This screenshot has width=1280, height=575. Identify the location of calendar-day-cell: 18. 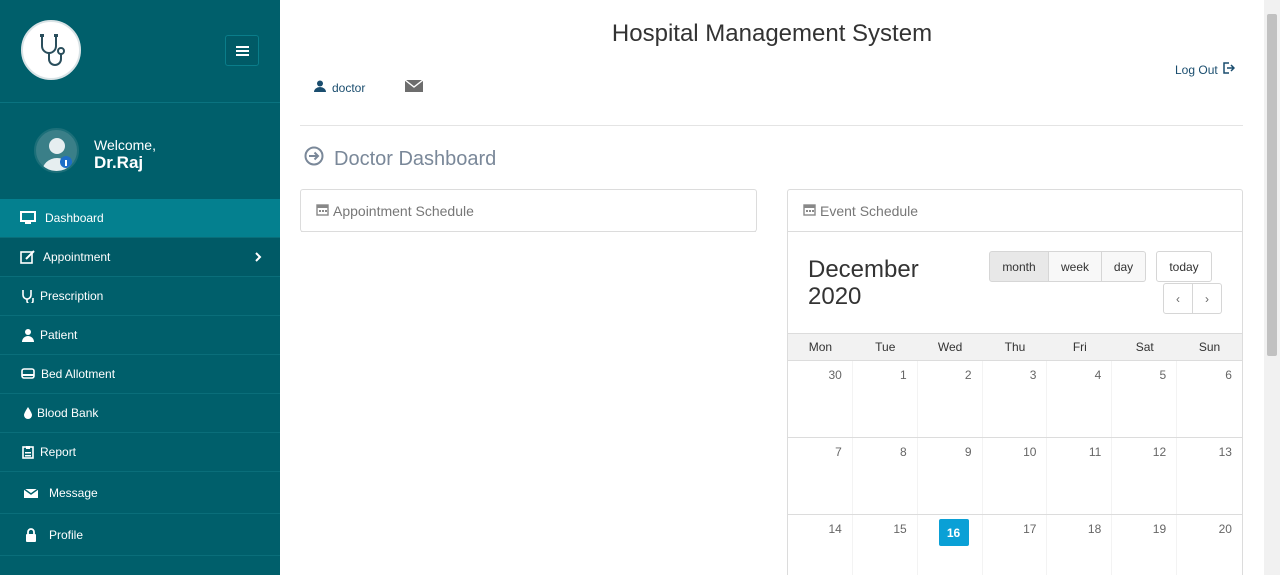
(1080, 545).